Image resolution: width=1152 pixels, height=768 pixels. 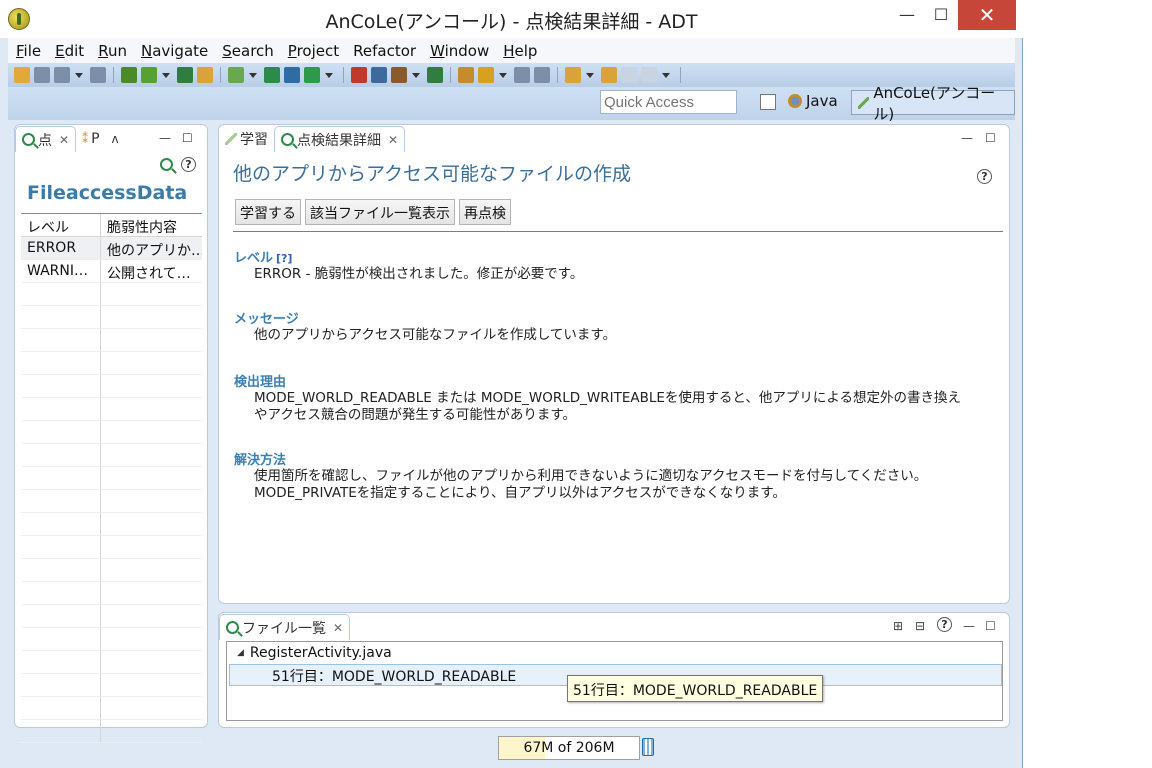 I want to click on hierarchy-icon: ᴧ, so click(x=115, y=139).